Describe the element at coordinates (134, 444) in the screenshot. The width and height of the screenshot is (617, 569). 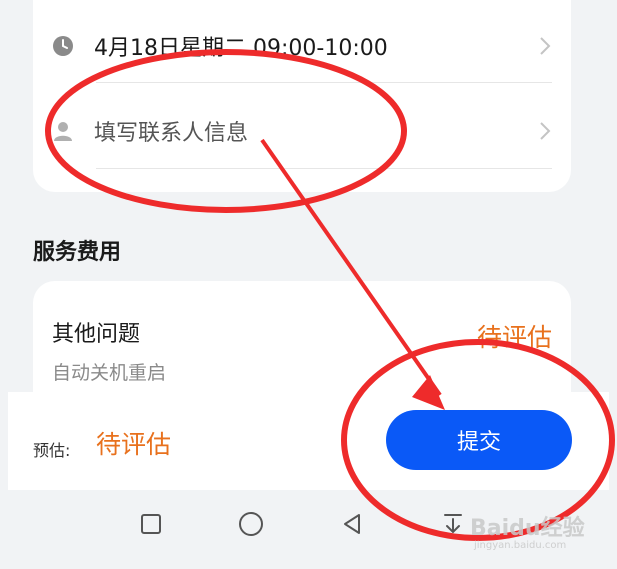
I see `estimate-value: 待评估` at that location.